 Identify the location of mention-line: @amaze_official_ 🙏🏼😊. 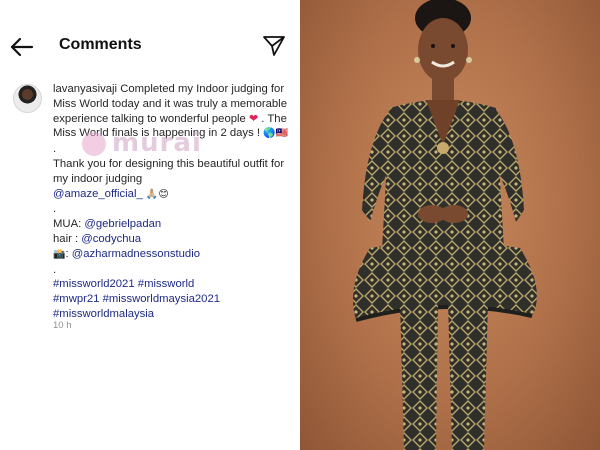
(173, 195).